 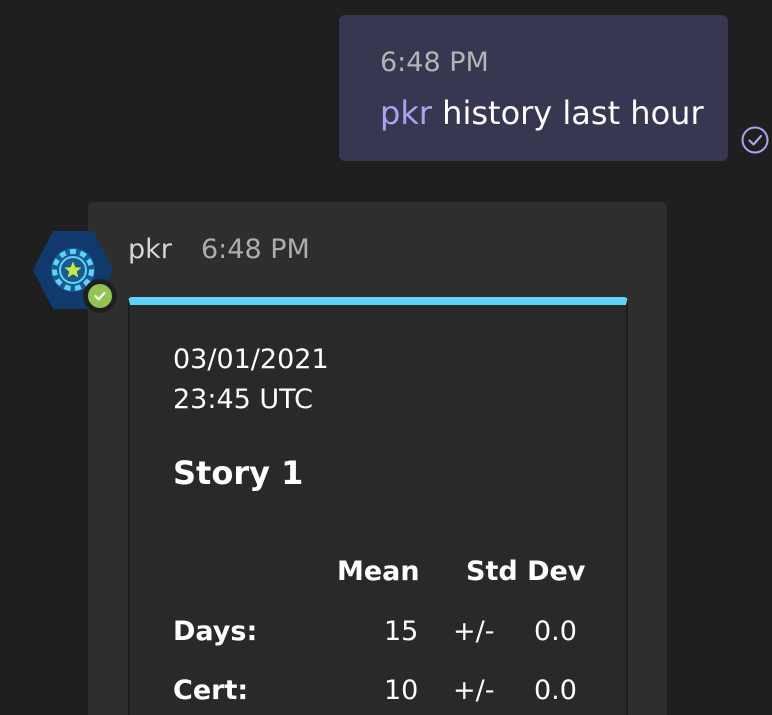 I want to click on sent-message-timestamp: 6:48 PM, so click(x=434, y=62).